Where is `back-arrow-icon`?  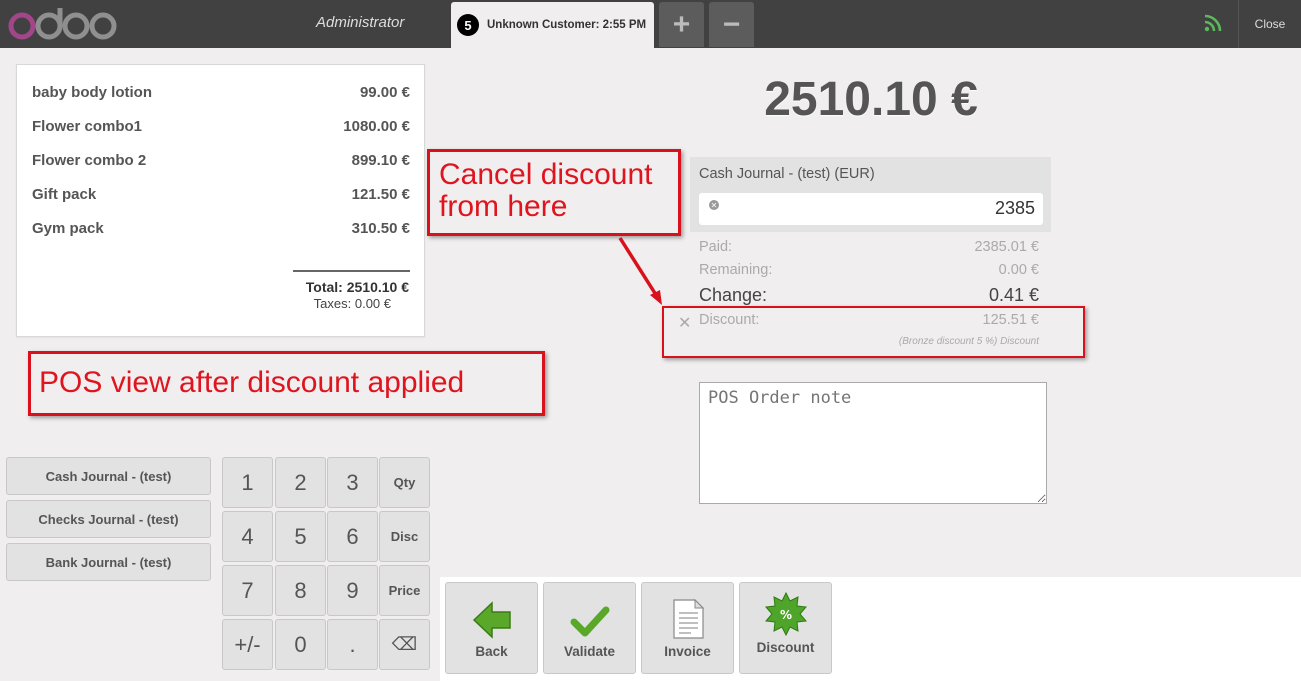 back-arrow-icon is located at coordinates (491, 620).